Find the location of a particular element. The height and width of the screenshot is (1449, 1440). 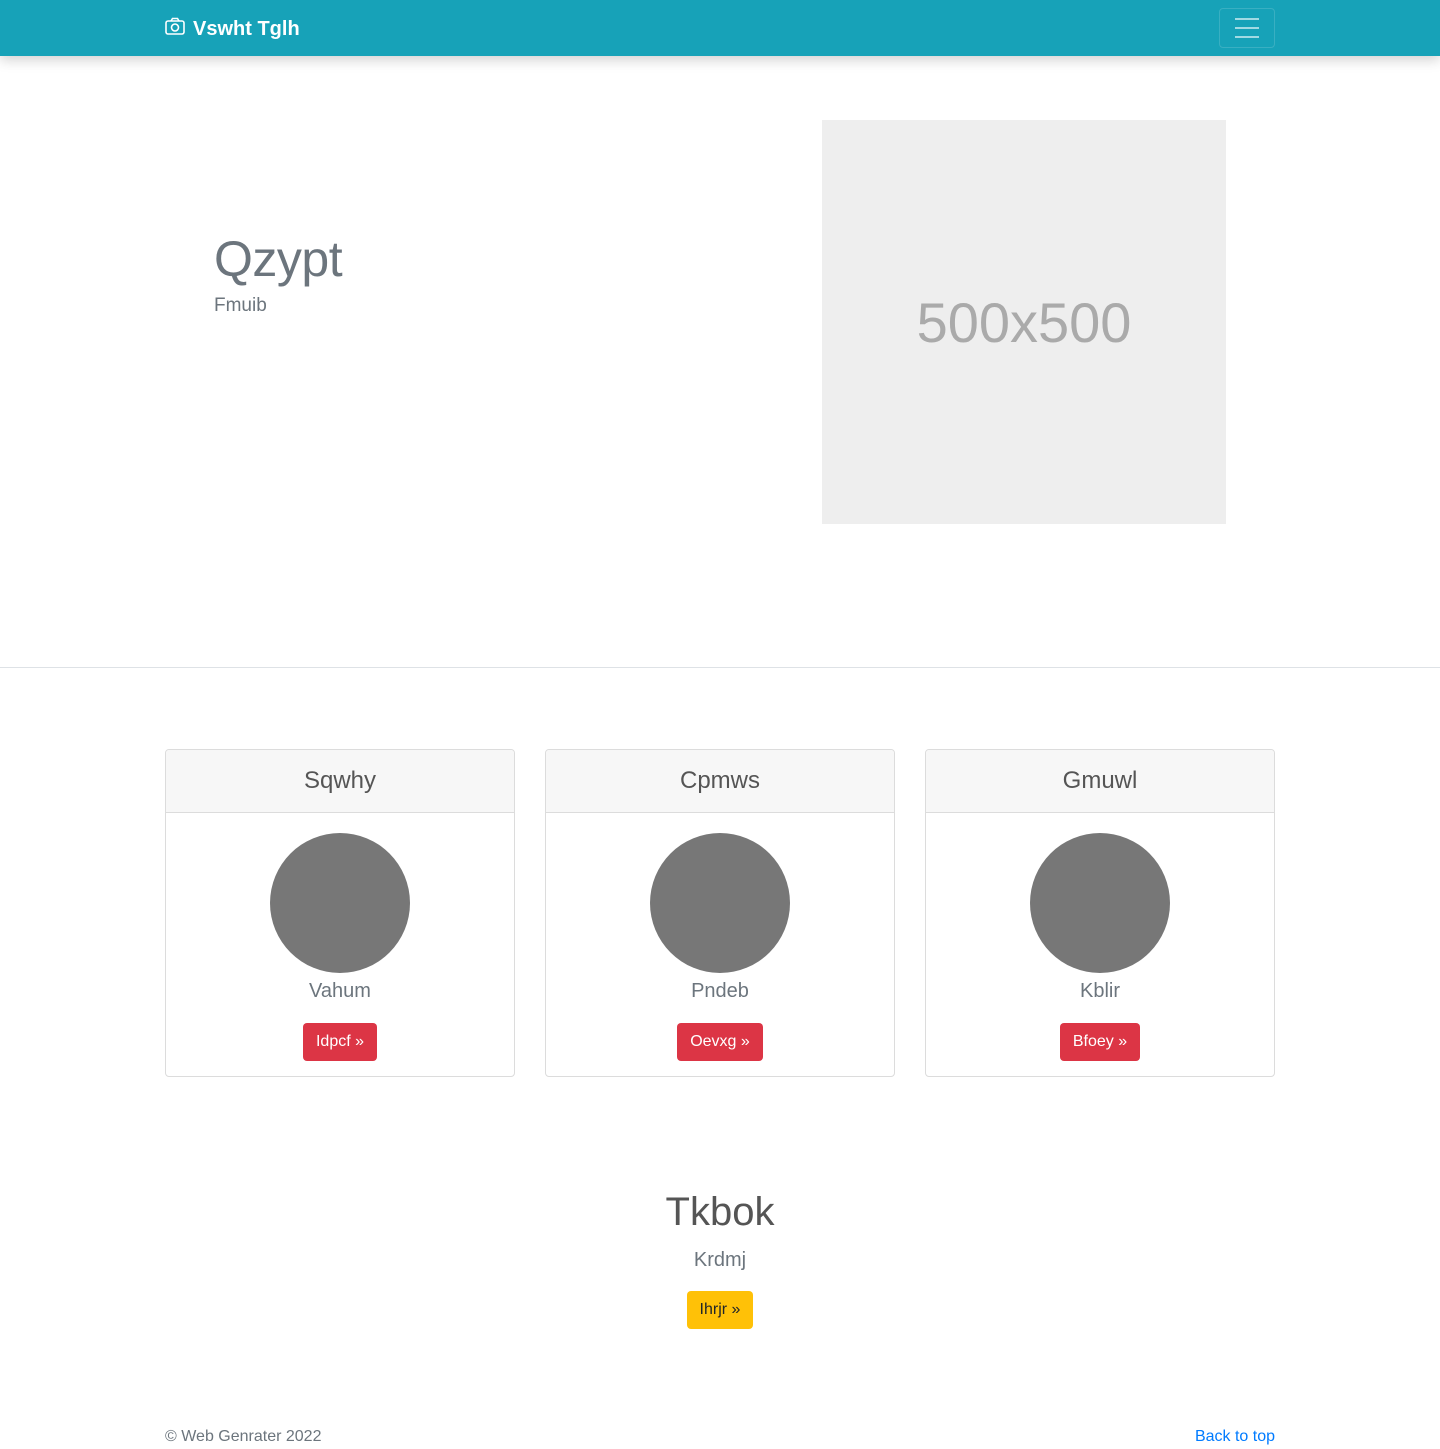

brand-label: Vswht Tglh is located at coordinates (246, 28).